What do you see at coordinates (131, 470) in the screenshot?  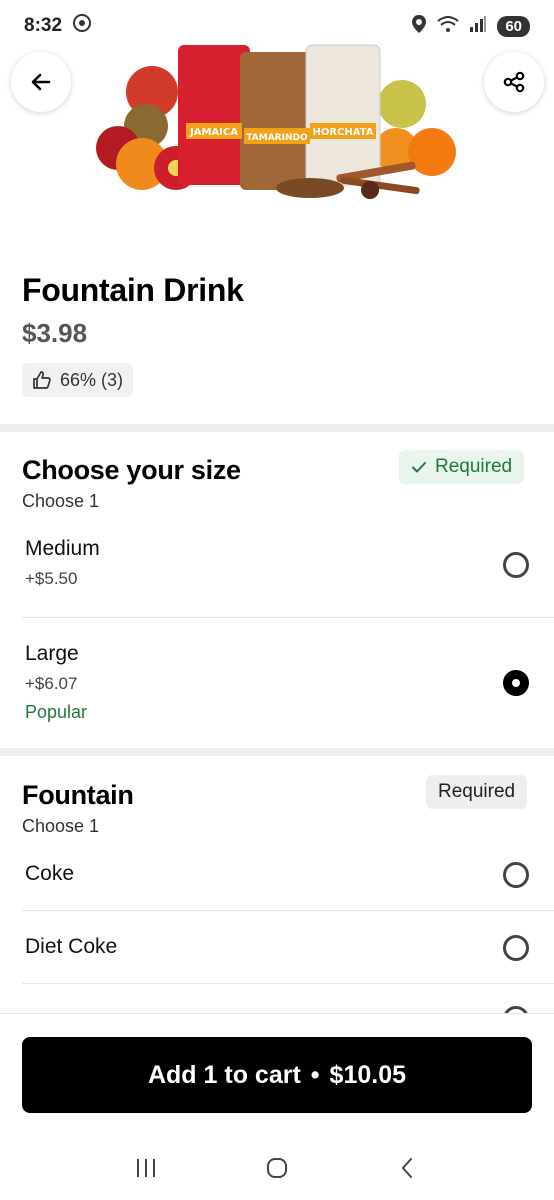 I see `size-section-title: Choose your size` at bounding box center [131, 470].